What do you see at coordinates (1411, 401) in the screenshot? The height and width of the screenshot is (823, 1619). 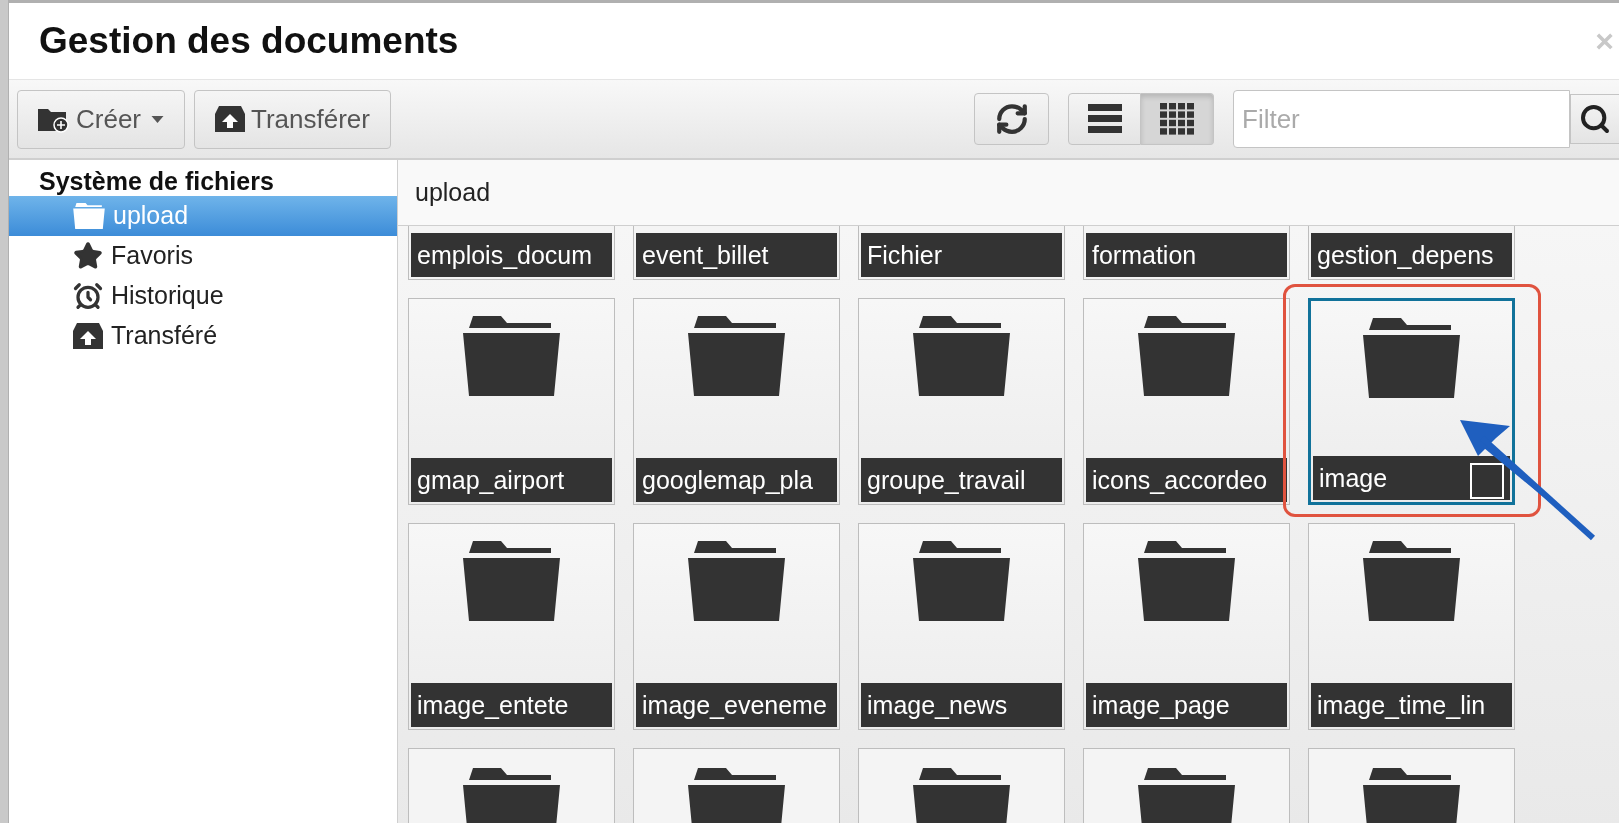 I see `folder-tile: image` at bounding box center [1411, 401].